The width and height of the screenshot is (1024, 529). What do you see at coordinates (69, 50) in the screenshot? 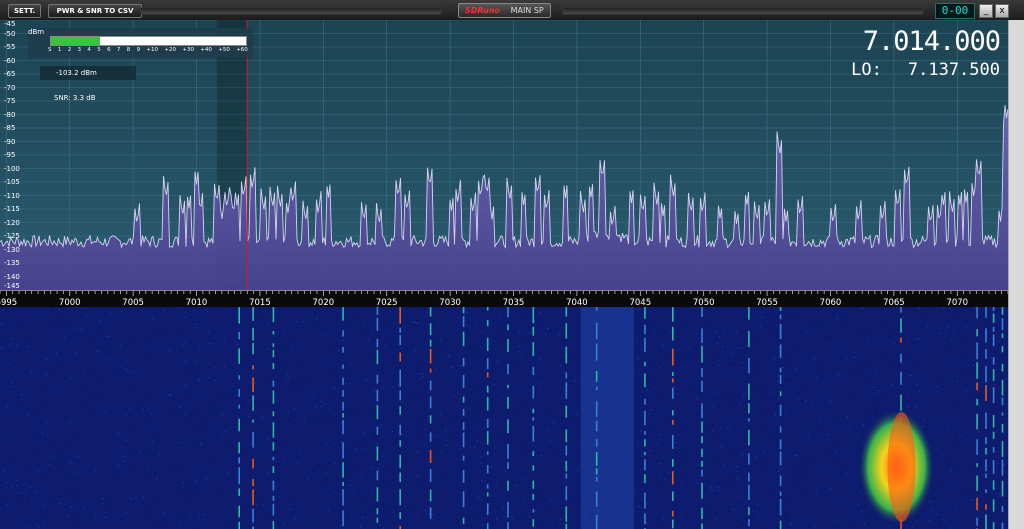
I see `s-meter-scale-label: 2` at bounding box center [69, 50].